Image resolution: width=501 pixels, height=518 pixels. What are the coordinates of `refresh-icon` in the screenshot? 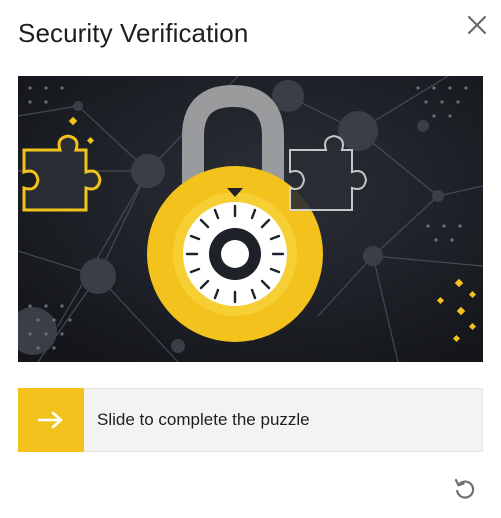 It's located at (465, 489).